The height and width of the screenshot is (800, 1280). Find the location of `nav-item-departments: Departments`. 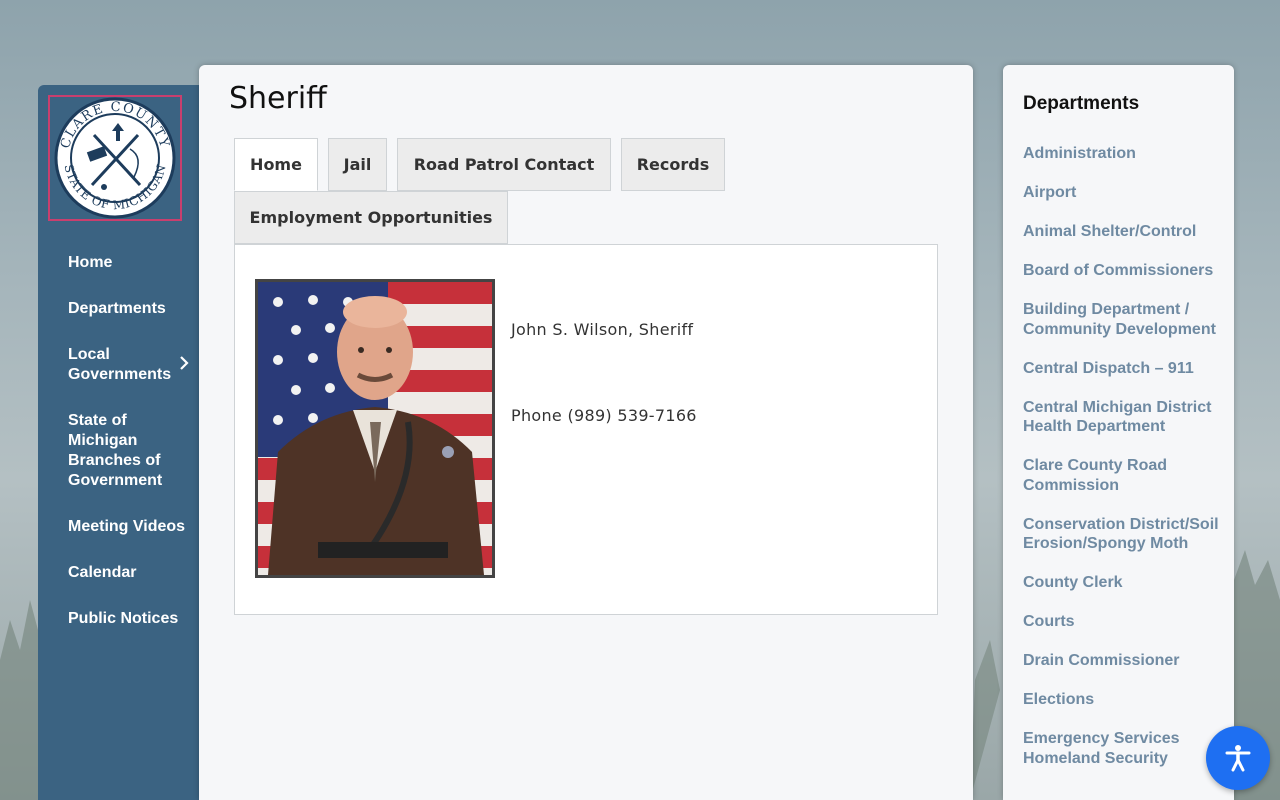

nav-item-departments: Departments is located at coordinates (118, 309).